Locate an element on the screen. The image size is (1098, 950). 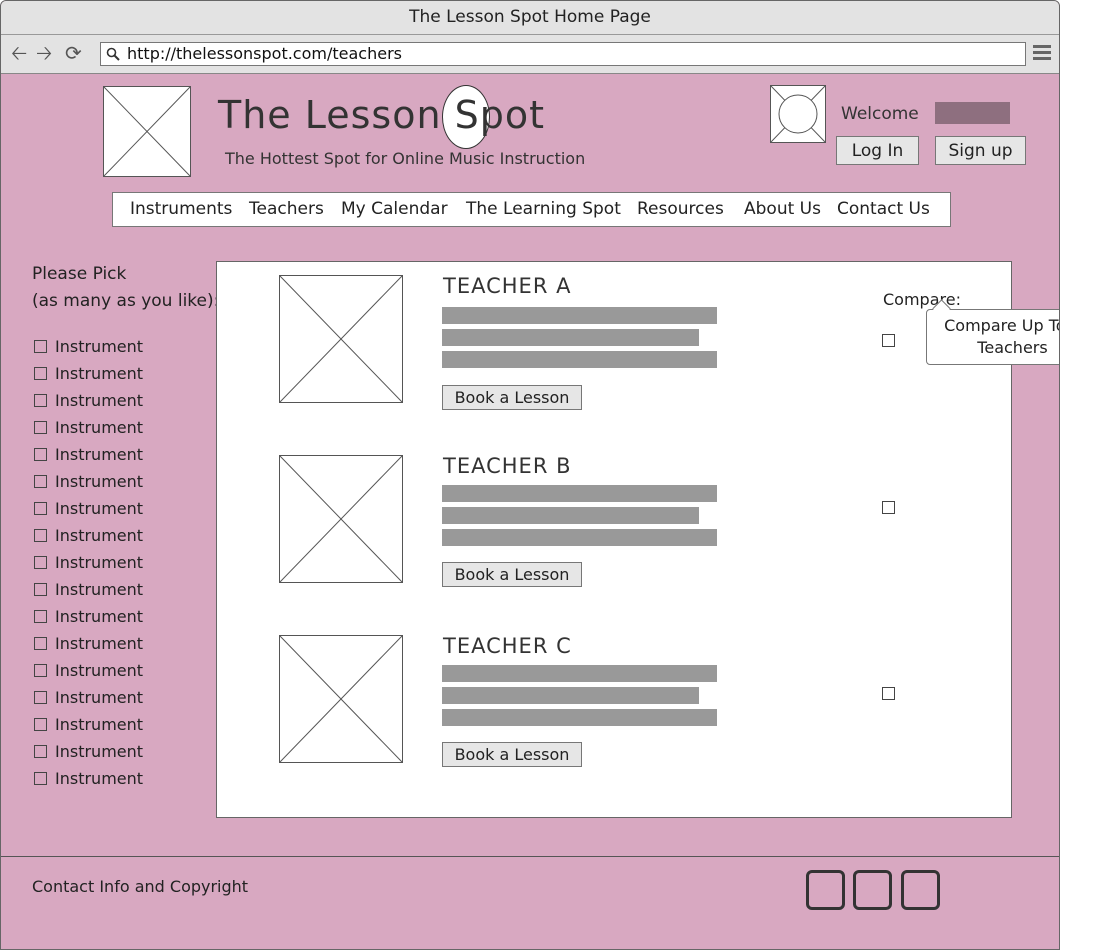
user-avatar is located at coordinates (798, 114).